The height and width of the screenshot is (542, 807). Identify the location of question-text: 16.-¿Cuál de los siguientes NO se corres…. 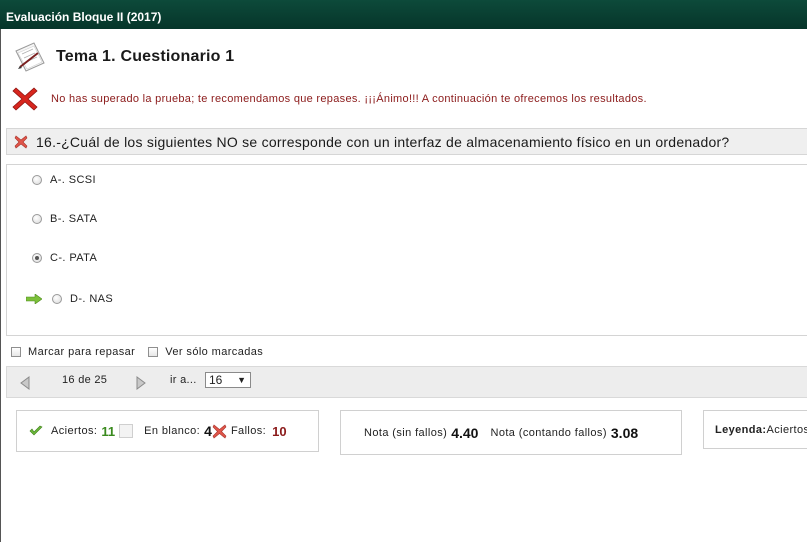
(383, 141).